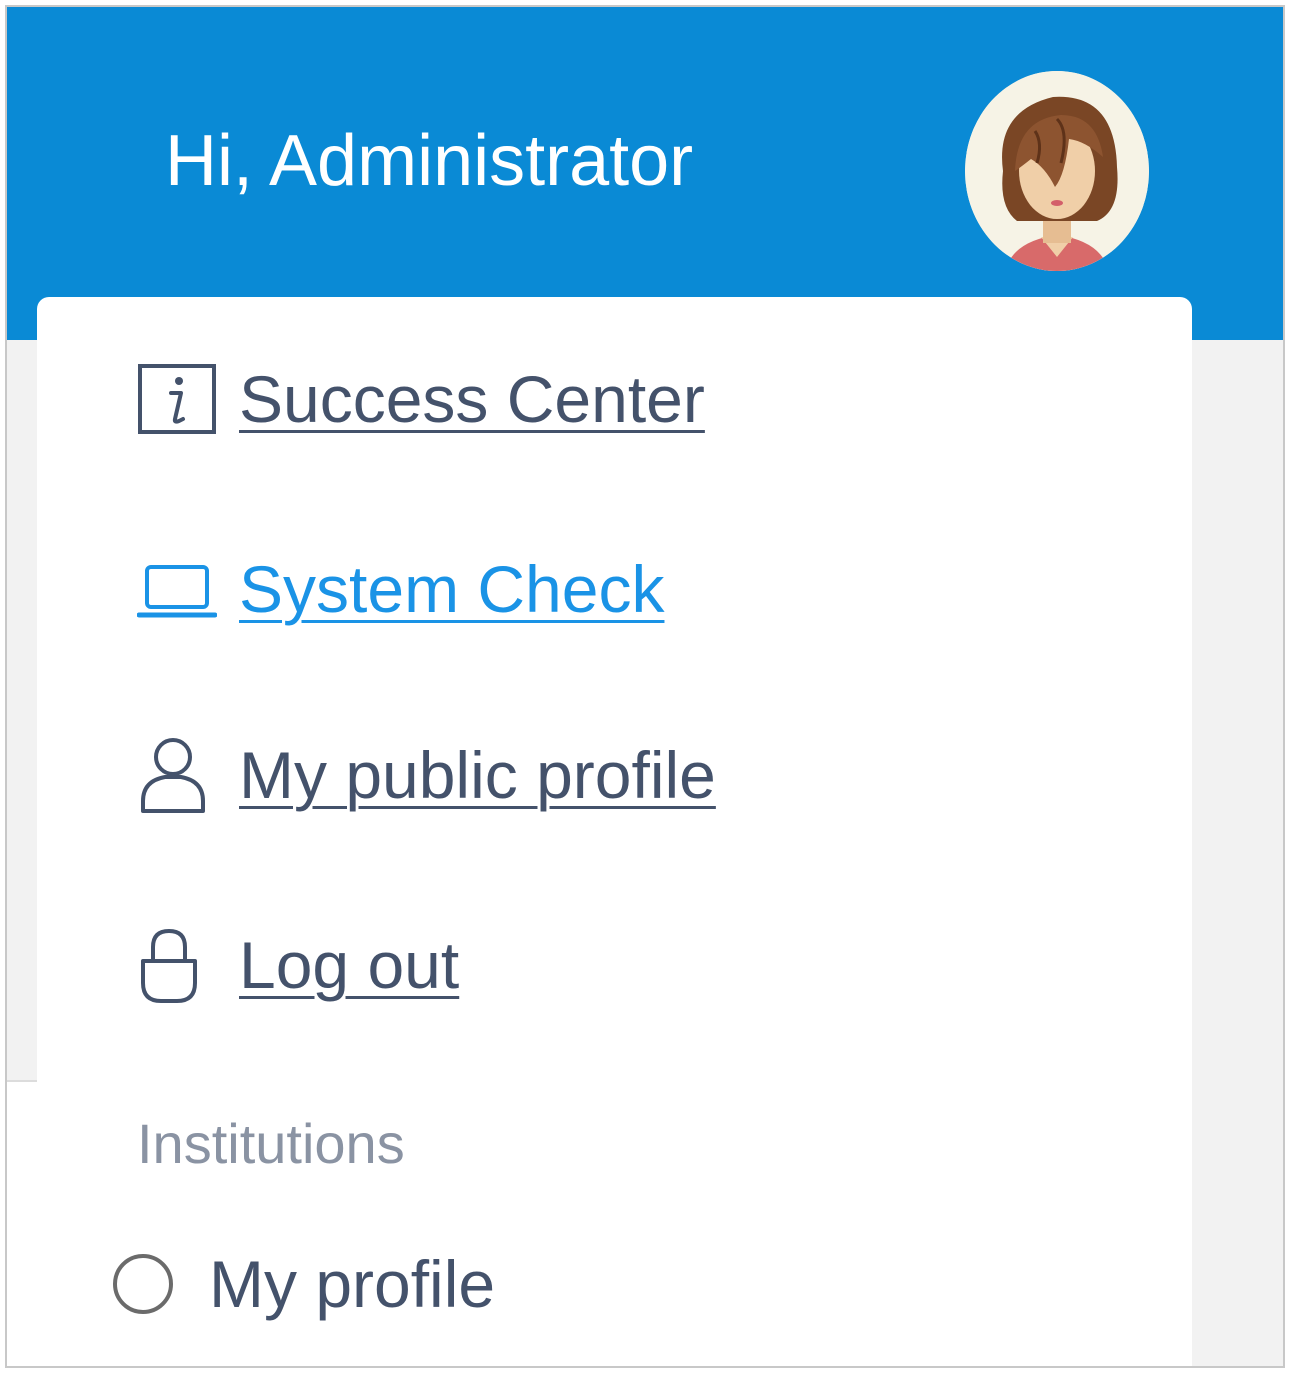 The height and width of the screenshot is (1375, 1292). I want to click on menu-item-public-profile: My public profile, so click(426, 775).